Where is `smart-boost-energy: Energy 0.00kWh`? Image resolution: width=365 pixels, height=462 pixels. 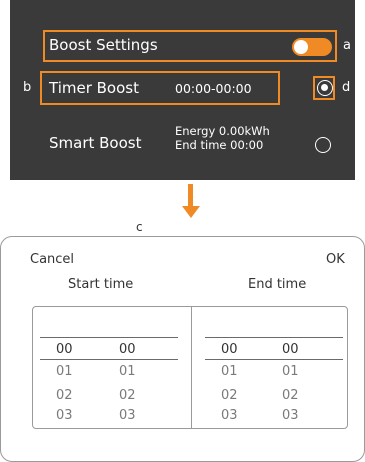 smart-boost-energy: Energy 0.00kWh is located at coordinates (222, 131).